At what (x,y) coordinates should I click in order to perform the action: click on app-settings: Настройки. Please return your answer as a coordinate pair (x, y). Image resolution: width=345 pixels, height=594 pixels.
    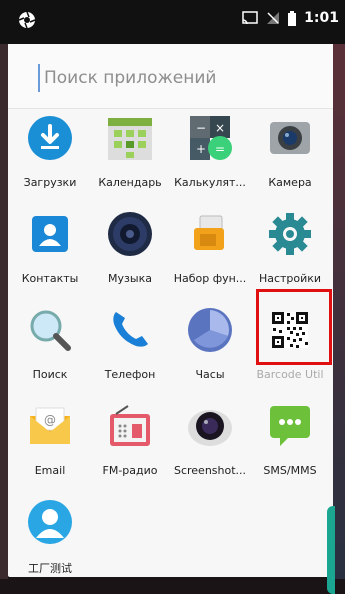
    Looking at the image, I should click on (290, 247).